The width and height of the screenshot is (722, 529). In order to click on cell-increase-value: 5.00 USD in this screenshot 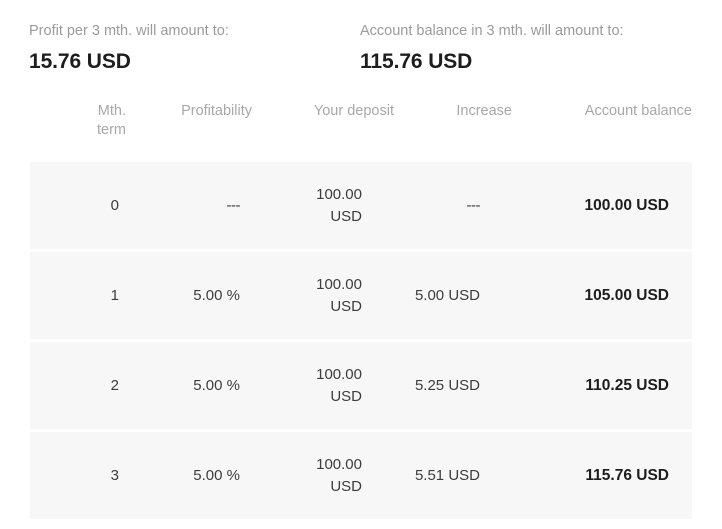, I will do `click(447, 295)`.